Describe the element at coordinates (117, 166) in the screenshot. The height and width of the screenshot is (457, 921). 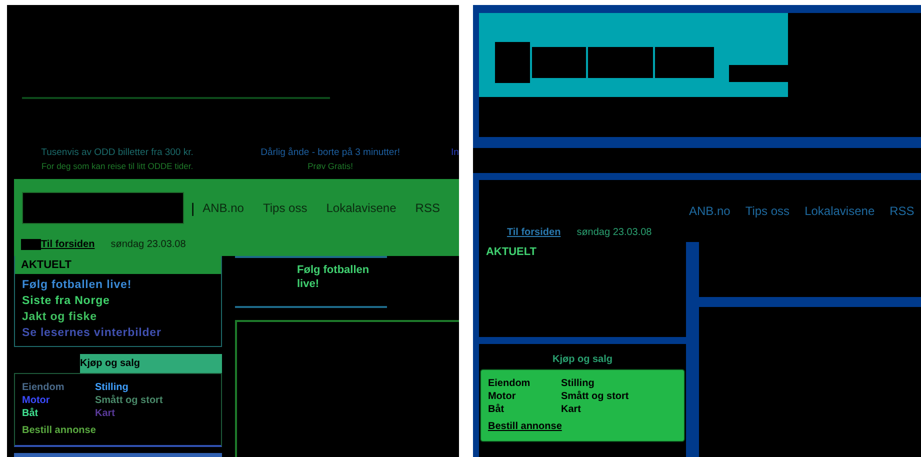
I see `ad-subline: For deg som kan reise til litt ODDE tider.` at that location.